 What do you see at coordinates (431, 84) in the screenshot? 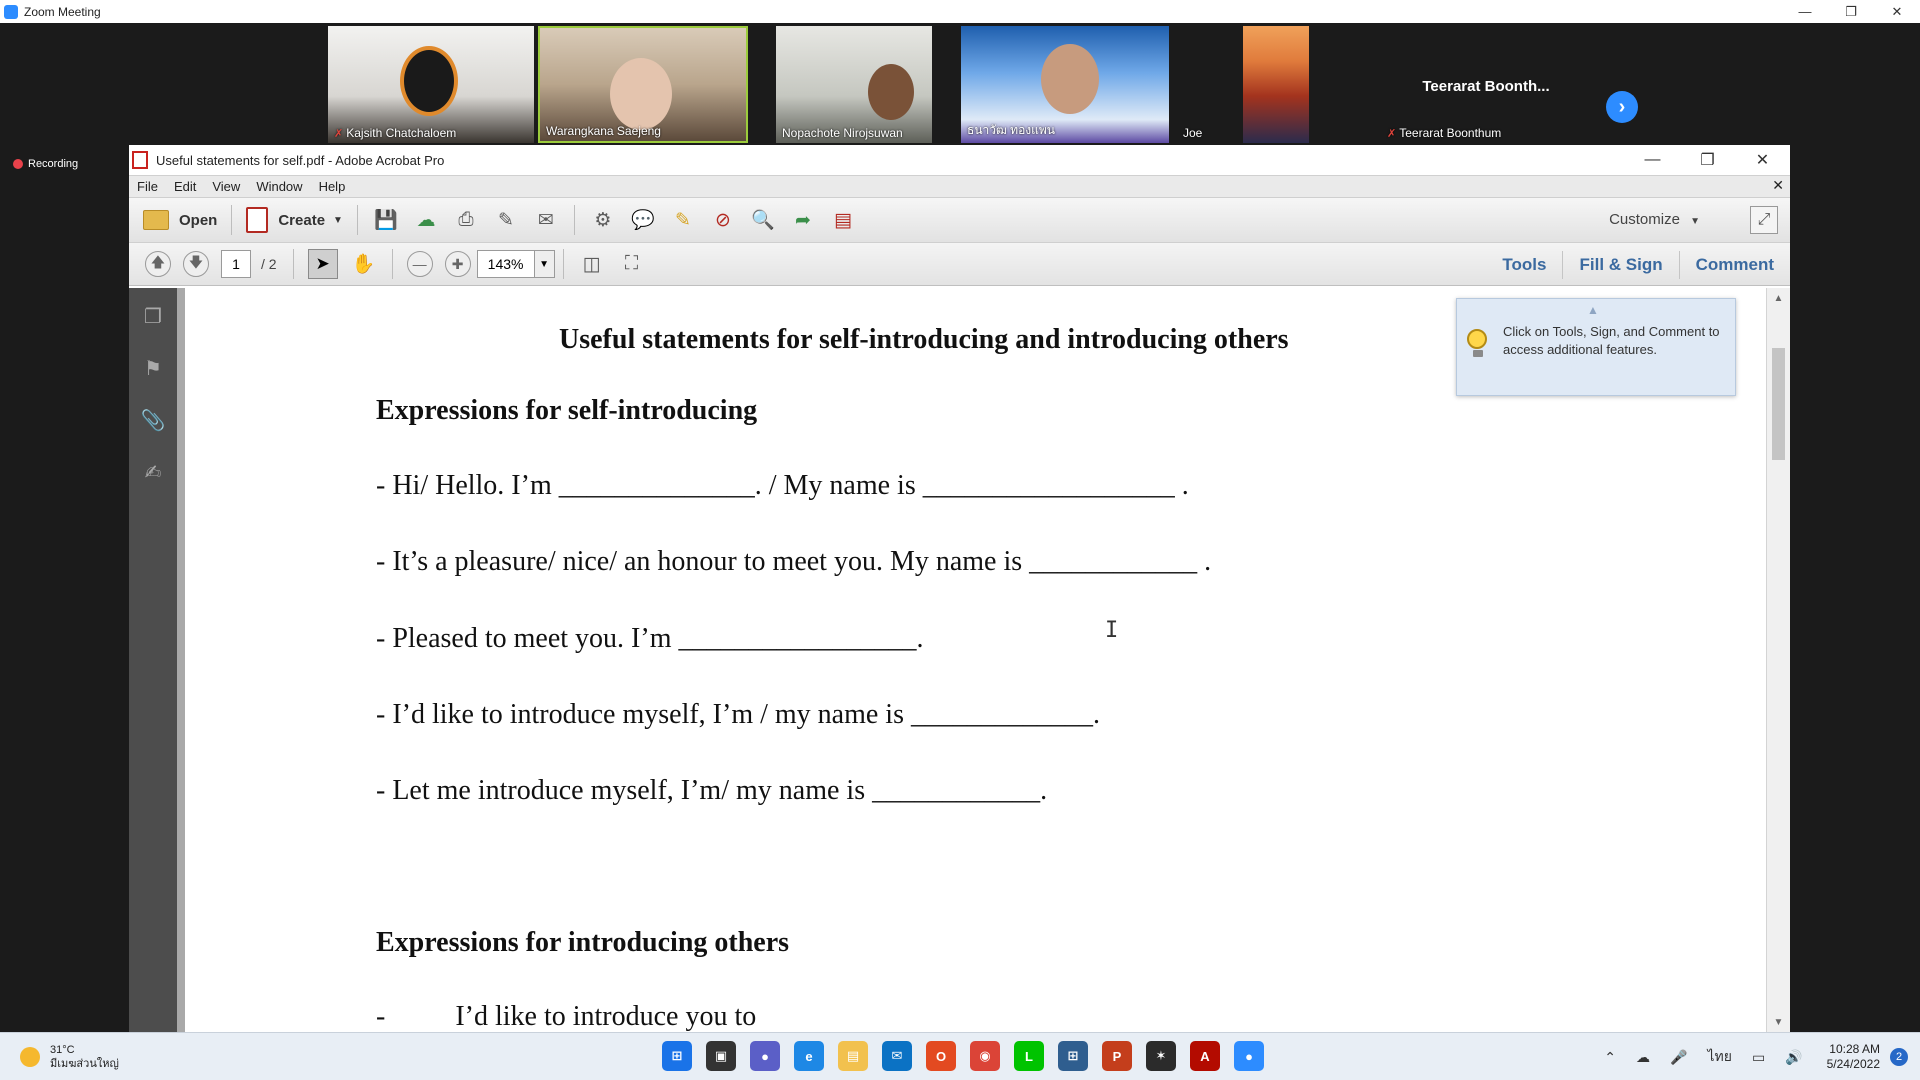
I see `participant-tile: ✗ Kajsith Chatchaloem` at bounding box center [431, 84].